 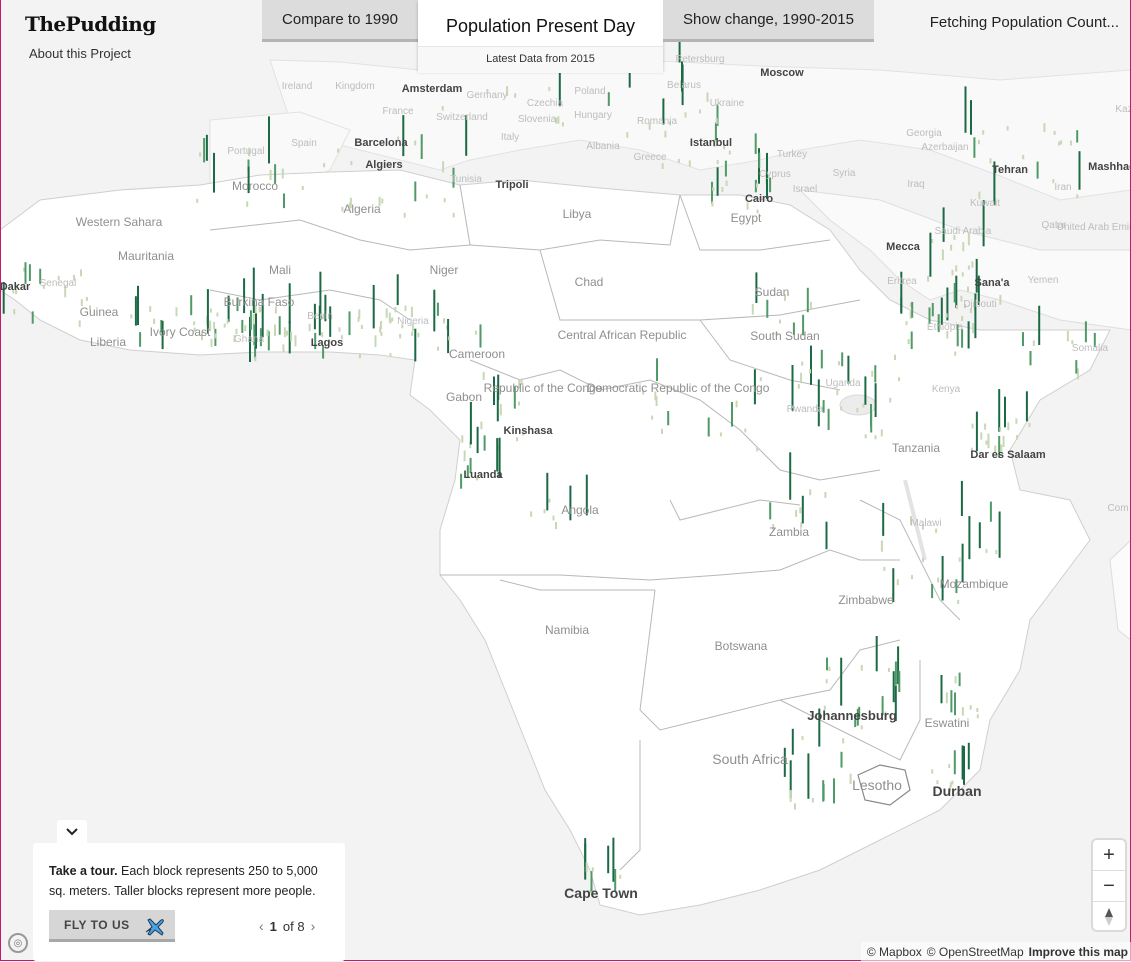 What do you see at coordinates (540, 59) in the screenshot?
I see `tab-present-day-subtitle: Latest Data from 2015` at bounding box center [540, 59].